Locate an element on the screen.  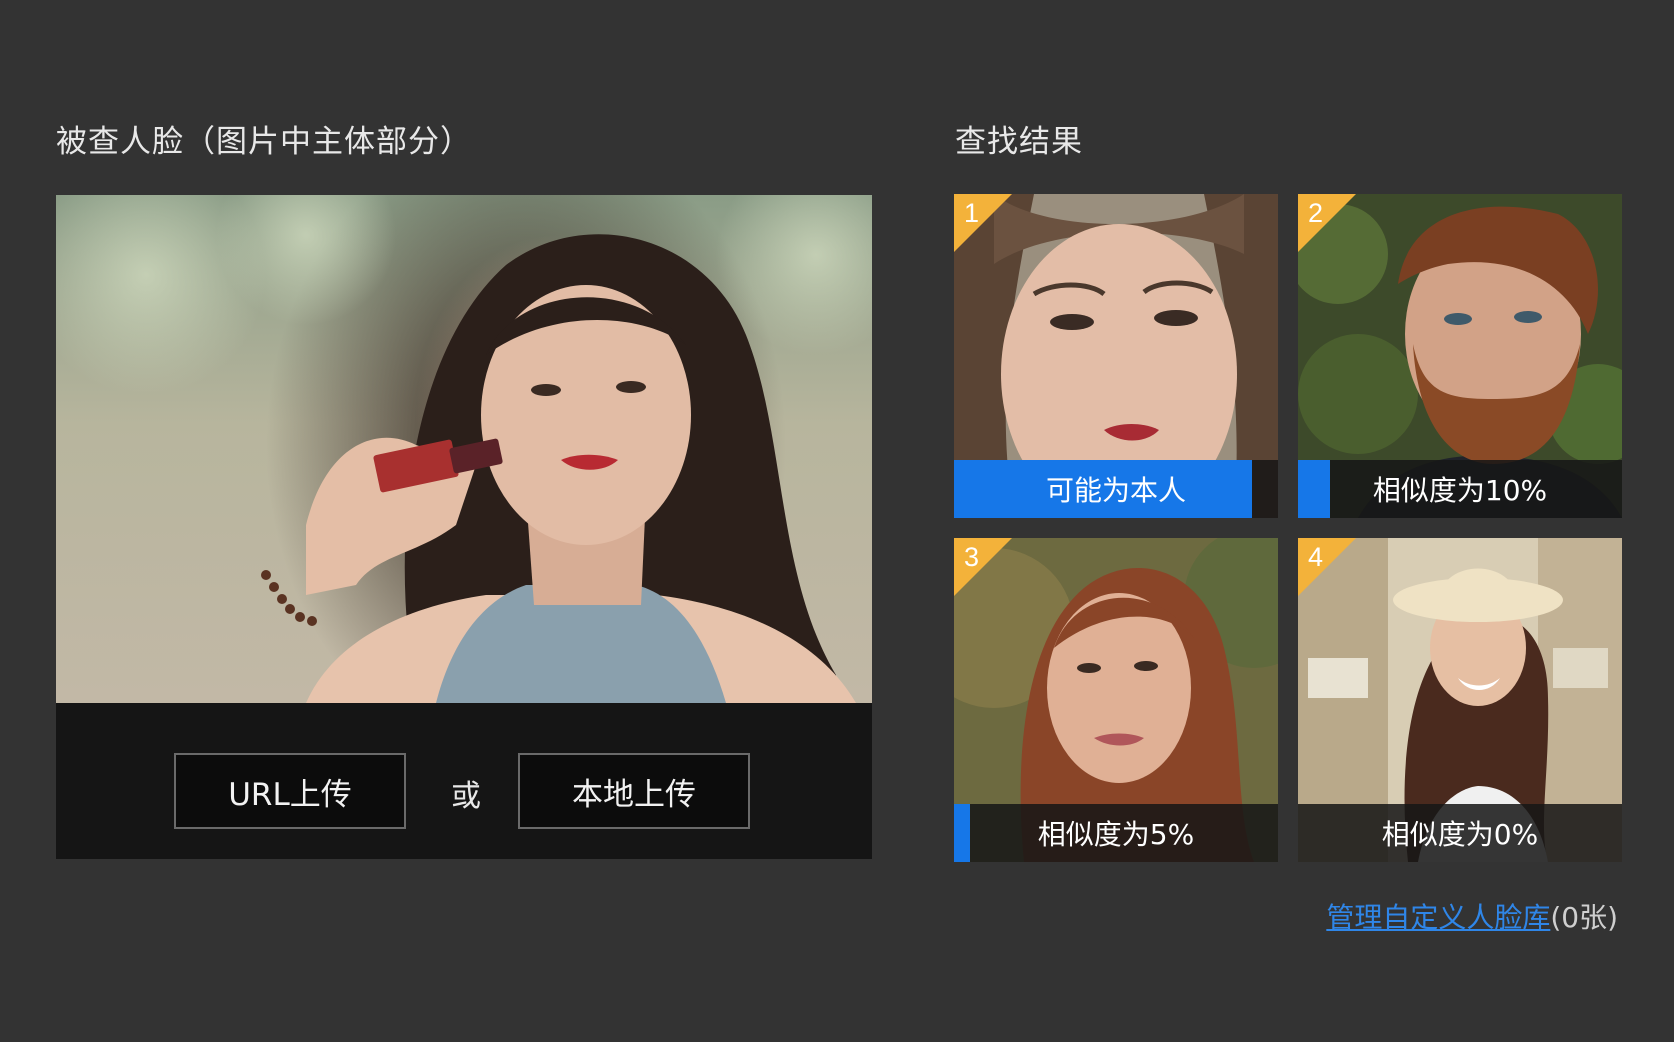
manage-face-library-row: 管理自定义人脸库(0张) is located at coordinates (1472, 916).